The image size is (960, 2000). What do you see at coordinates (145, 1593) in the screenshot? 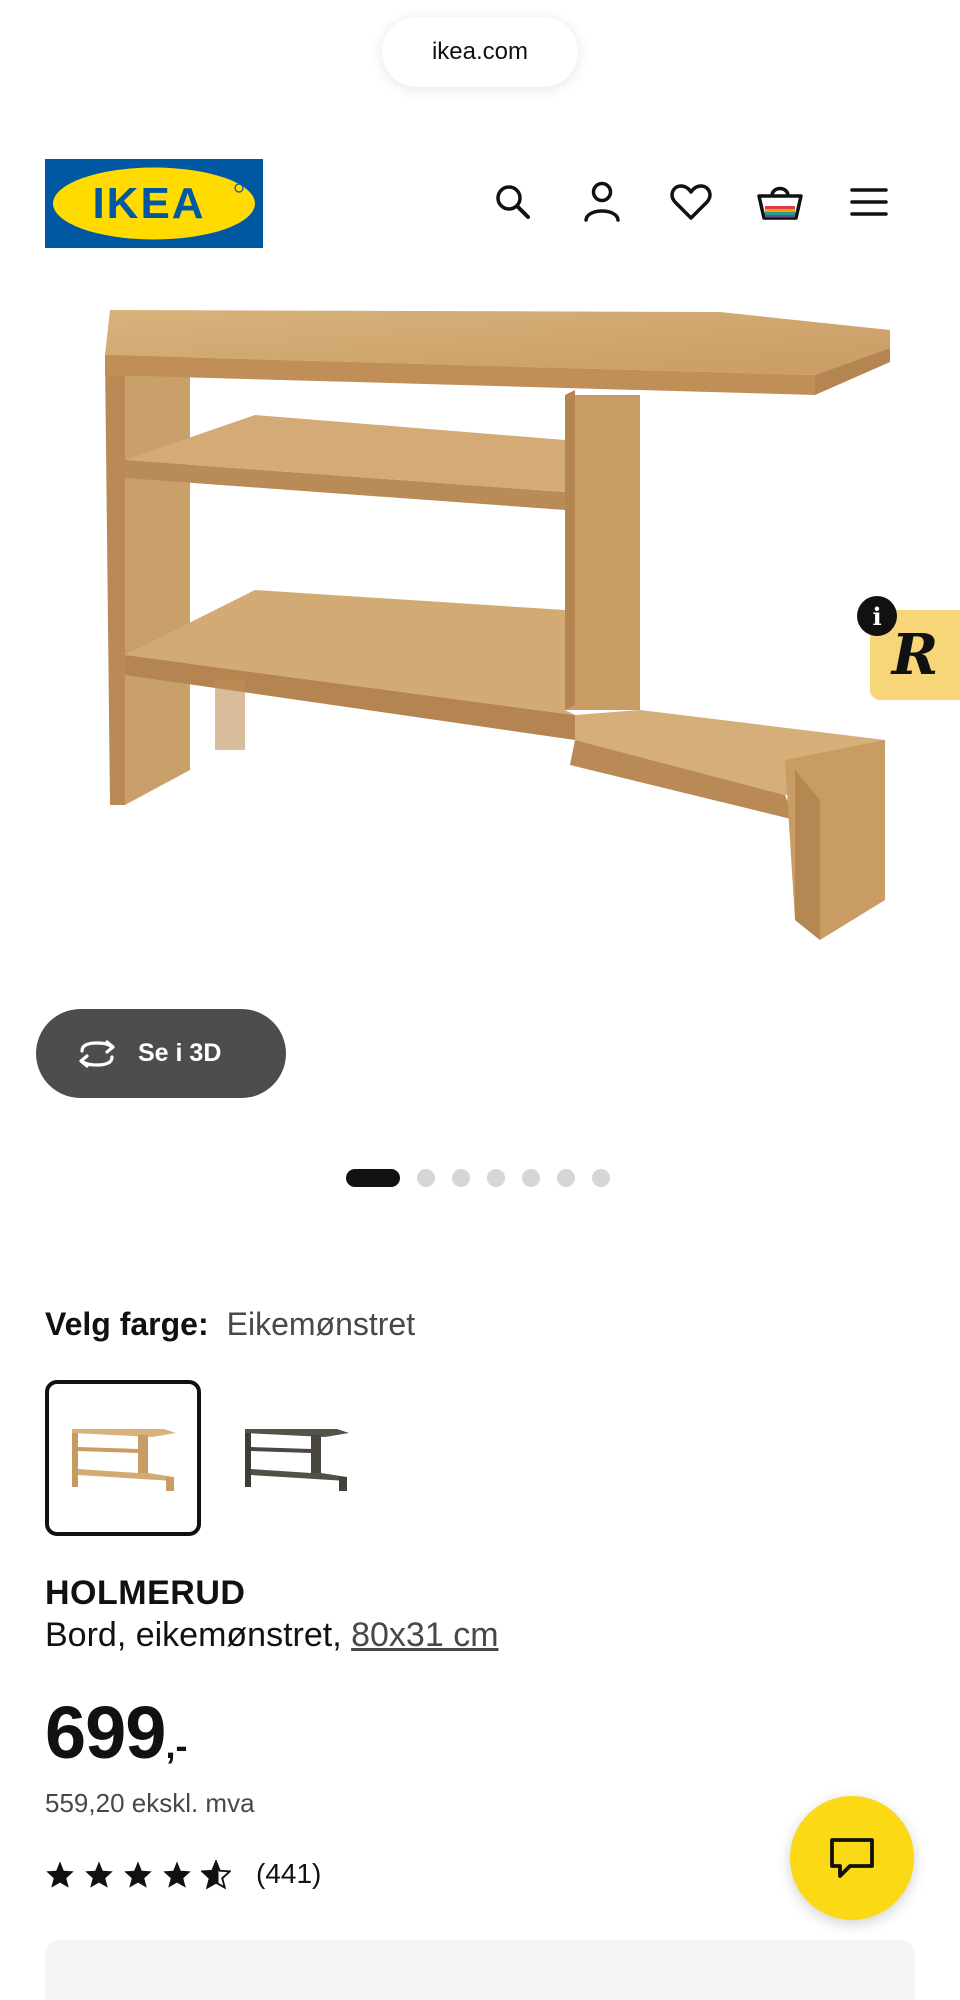
I see `product-name: HOLMERUD` at bounding box center [145, 1593].